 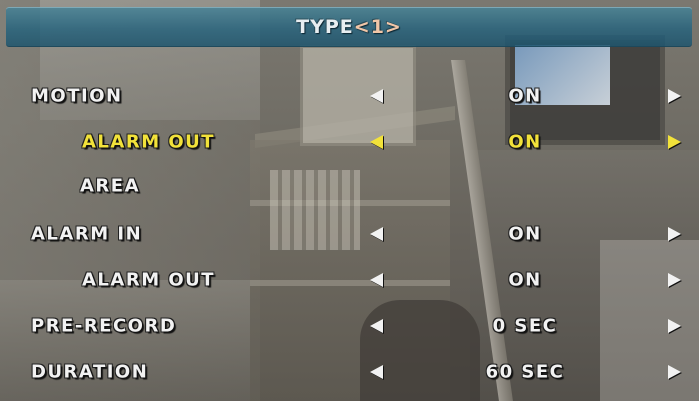 I want to click on menu-row-area: AREA, so click(x=349, y=186).